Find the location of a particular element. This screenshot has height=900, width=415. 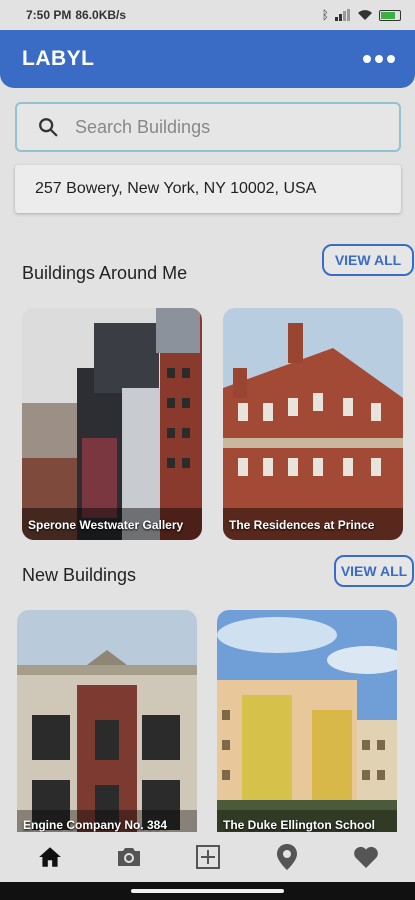

search-bar is located at coordinates (208, 127).